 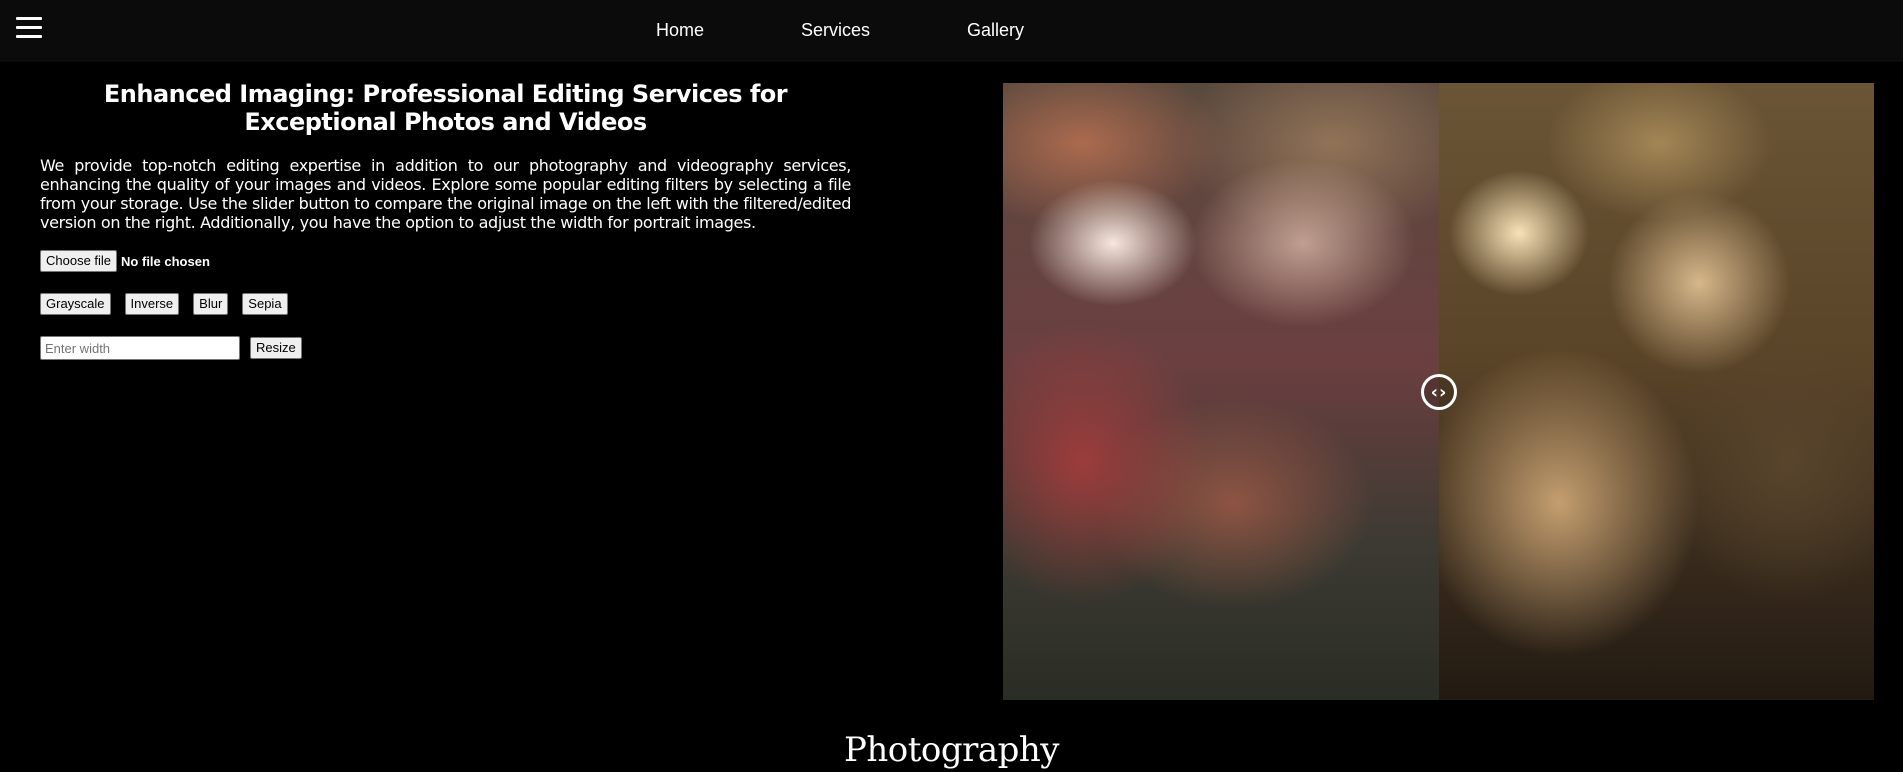 What do you see at coordinates (211, 304) in the screenshot?
I see `blur-button: Blur` at bounding box center [211, 304].